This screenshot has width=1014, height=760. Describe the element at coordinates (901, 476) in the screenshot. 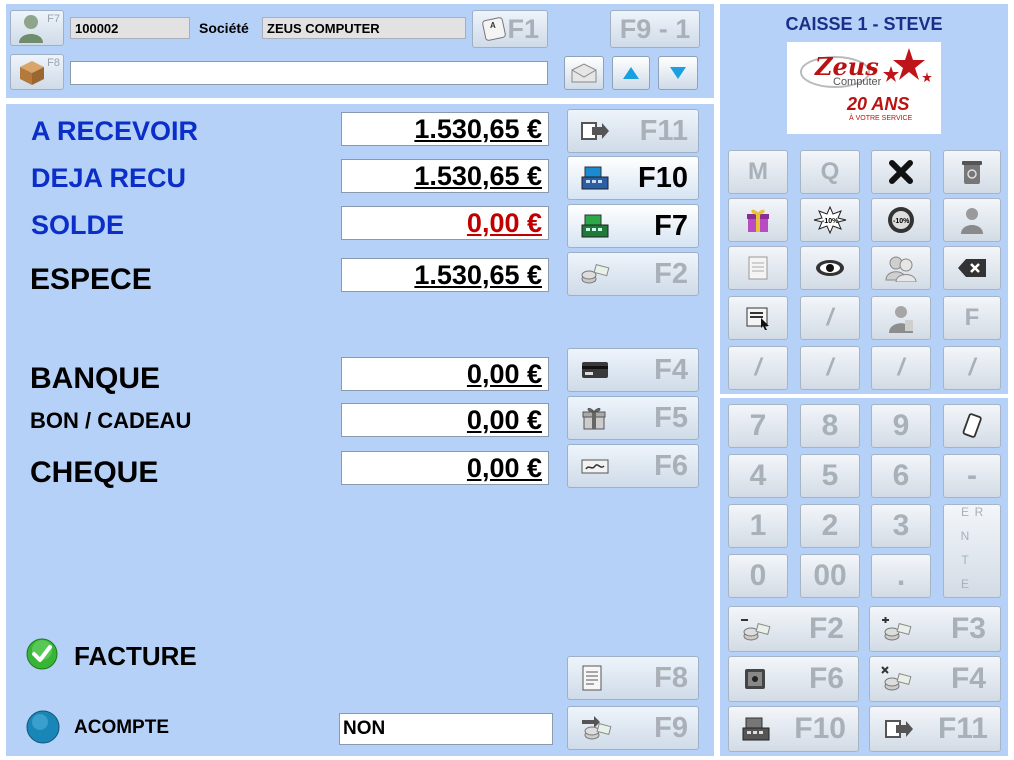

I see `digit-6-key: 6` at that location.